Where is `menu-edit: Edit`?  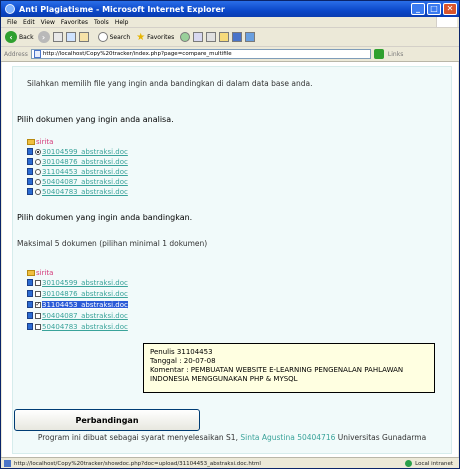 menu-edit: Edit is located at coordinates (29, 22).